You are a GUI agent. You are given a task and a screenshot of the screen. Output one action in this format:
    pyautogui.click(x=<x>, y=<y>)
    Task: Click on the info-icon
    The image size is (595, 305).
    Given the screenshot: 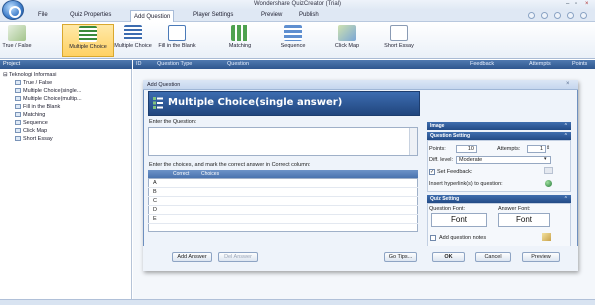 What is the action you would take?
    pyautogui.click(x=544, y=15)
    